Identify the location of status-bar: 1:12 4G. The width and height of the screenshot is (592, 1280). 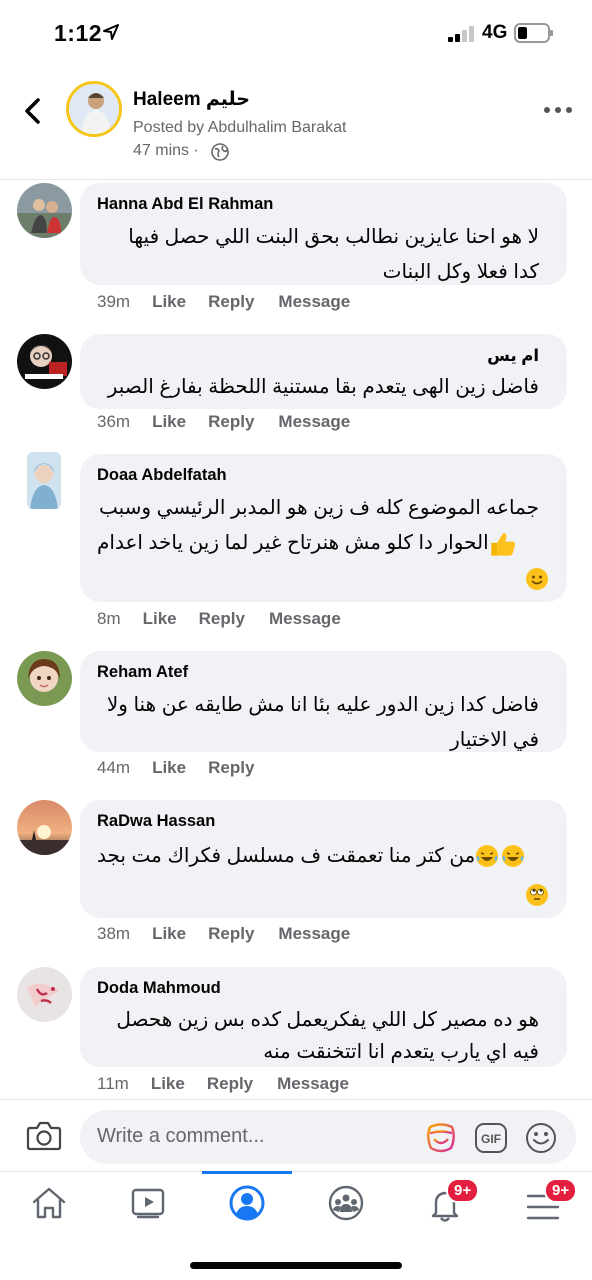
(296, 33).